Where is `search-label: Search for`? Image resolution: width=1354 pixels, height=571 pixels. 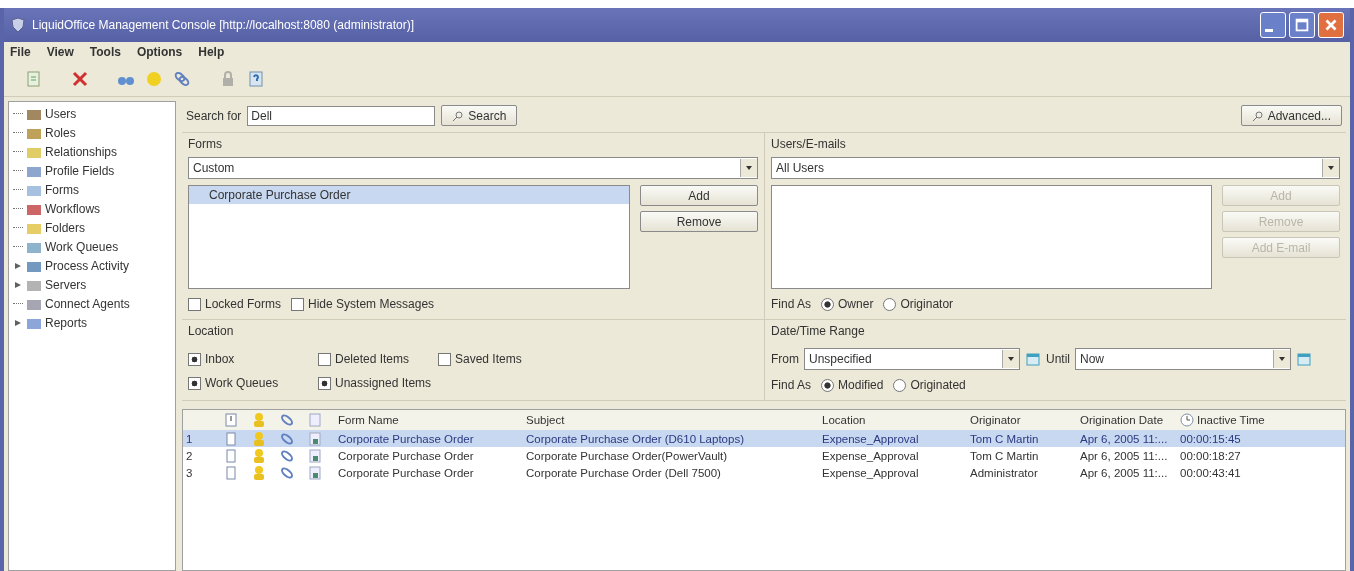
search-label: Search for is located at coordinates (214, 115).